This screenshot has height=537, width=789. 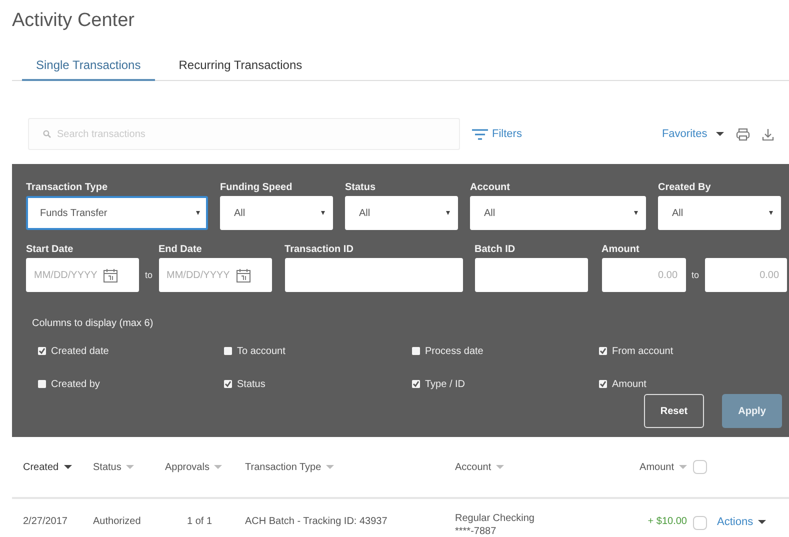 I want to click on column-header: Approvals, so click(x=205, y=467).